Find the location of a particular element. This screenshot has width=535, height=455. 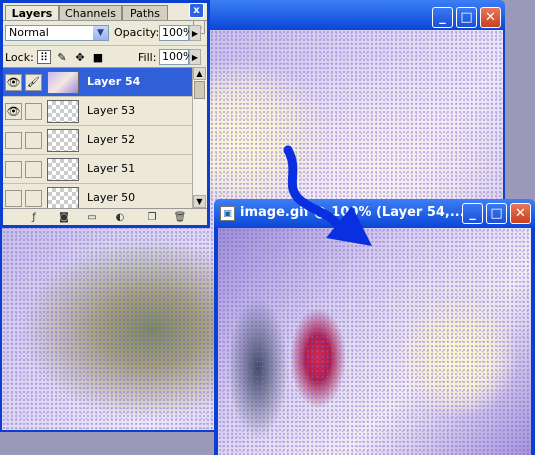

chevron-down-icon: ▼ is located at coordinates (100, 33).